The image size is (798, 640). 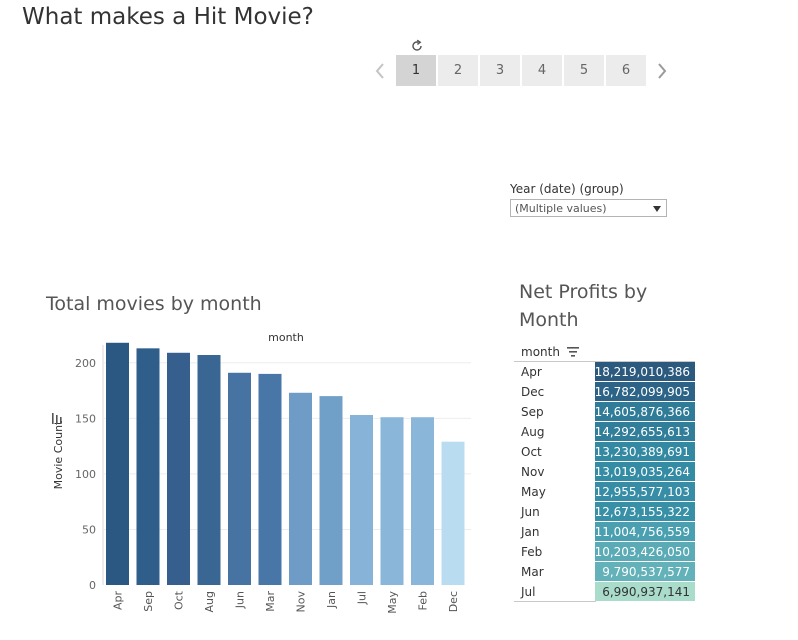 I want to click on bar-nov, so click(x=300, y=488).